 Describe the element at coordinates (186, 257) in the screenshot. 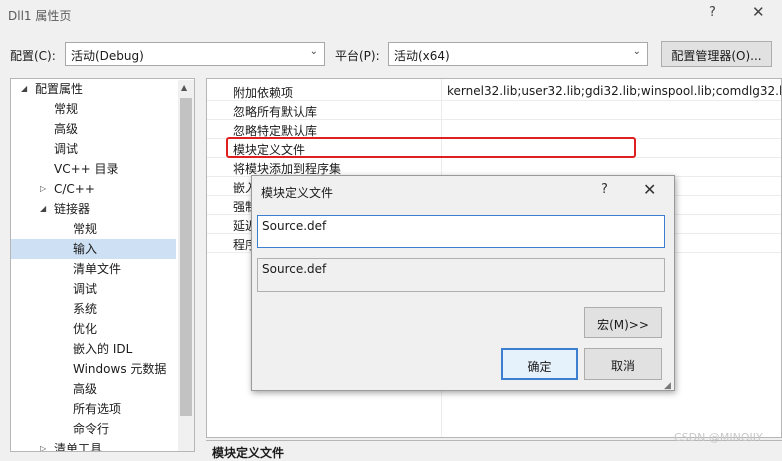

I see `tree-scrollbar-thumb` at that location.